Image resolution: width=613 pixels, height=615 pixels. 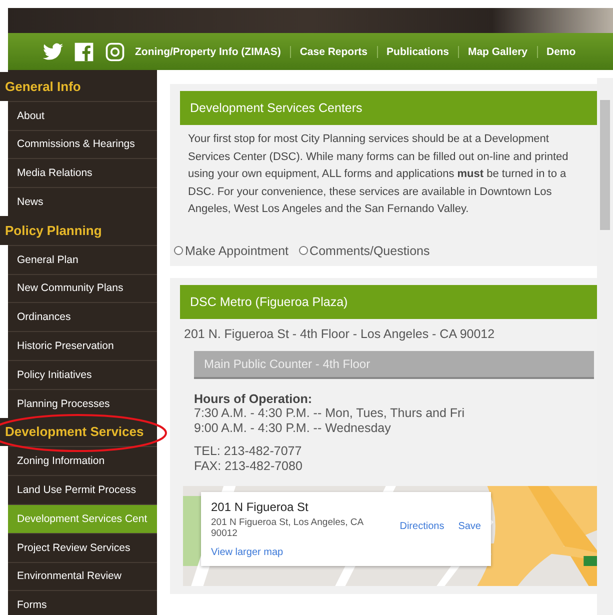 What do you see at coordinates (565, 52) in the screenshot?
I see `nav-link: Demo` at bounding box center [565, 52].